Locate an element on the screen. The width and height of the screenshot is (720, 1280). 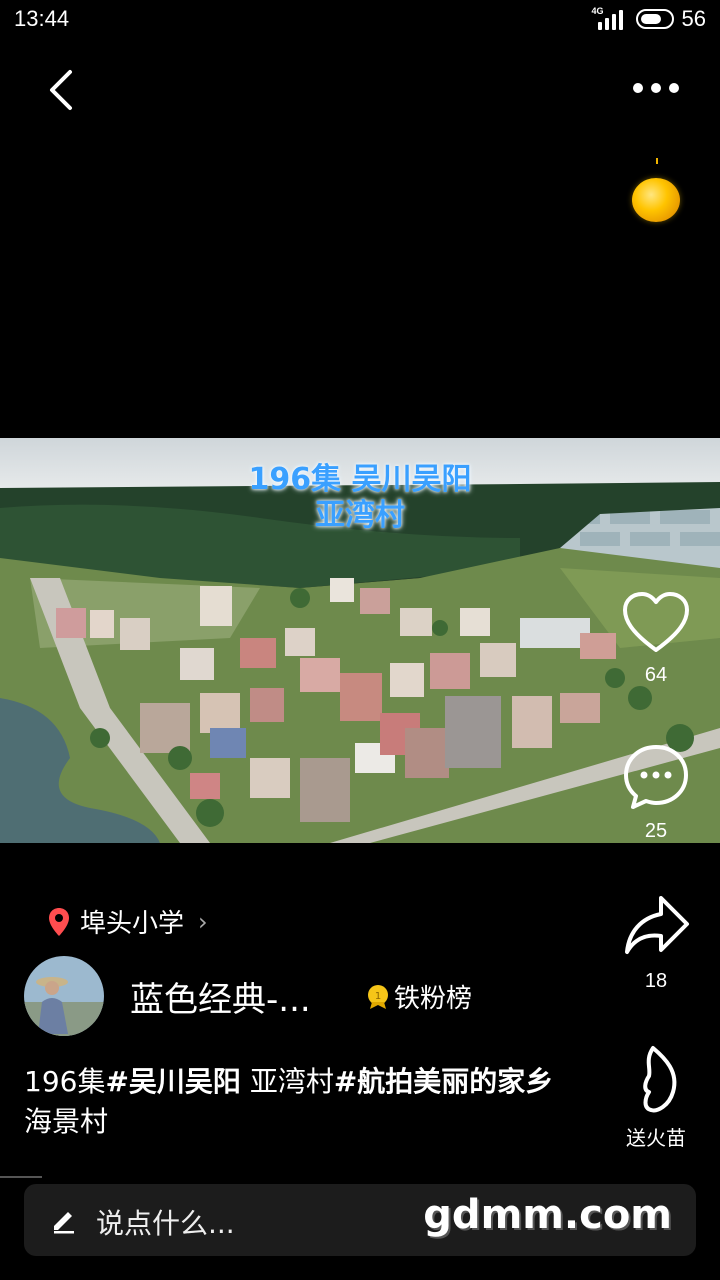
status-bar: 13:44 4G 56 is located at coordinates (360, 21).